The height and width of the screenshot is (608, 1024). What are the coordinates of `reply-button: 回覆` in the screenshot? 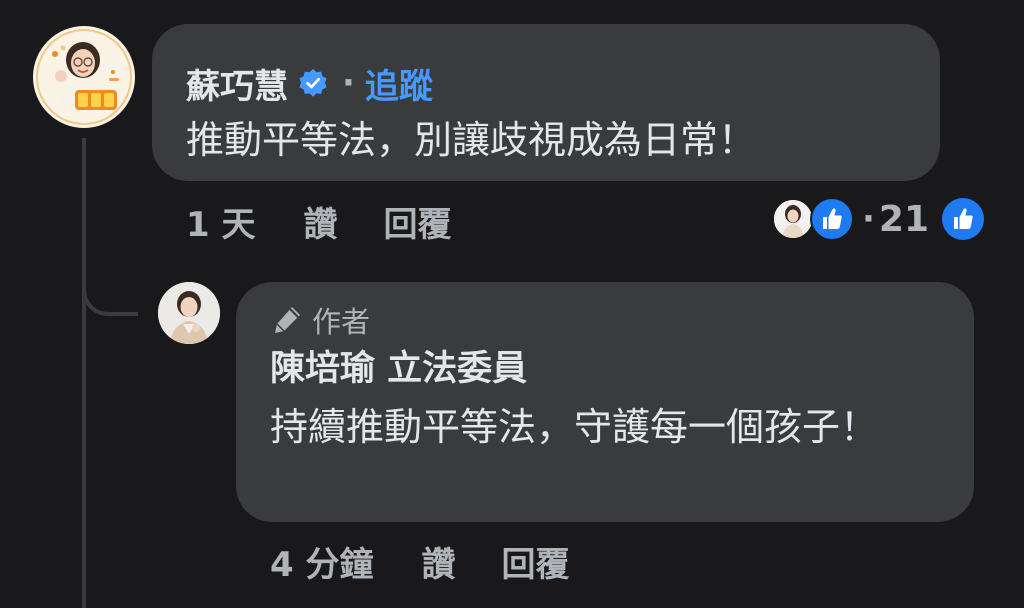 It's located at (418, 221).